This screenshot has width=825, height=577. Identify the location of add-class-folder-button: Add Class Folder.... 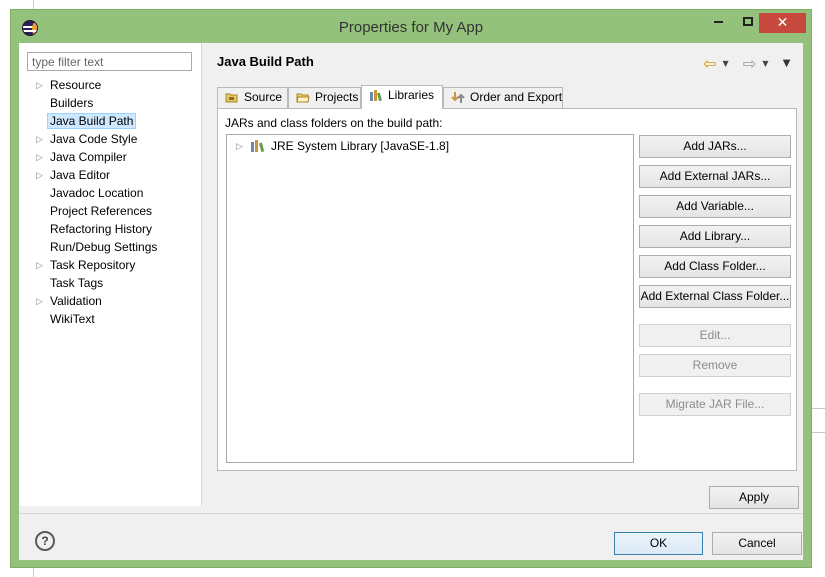
(715, 266).